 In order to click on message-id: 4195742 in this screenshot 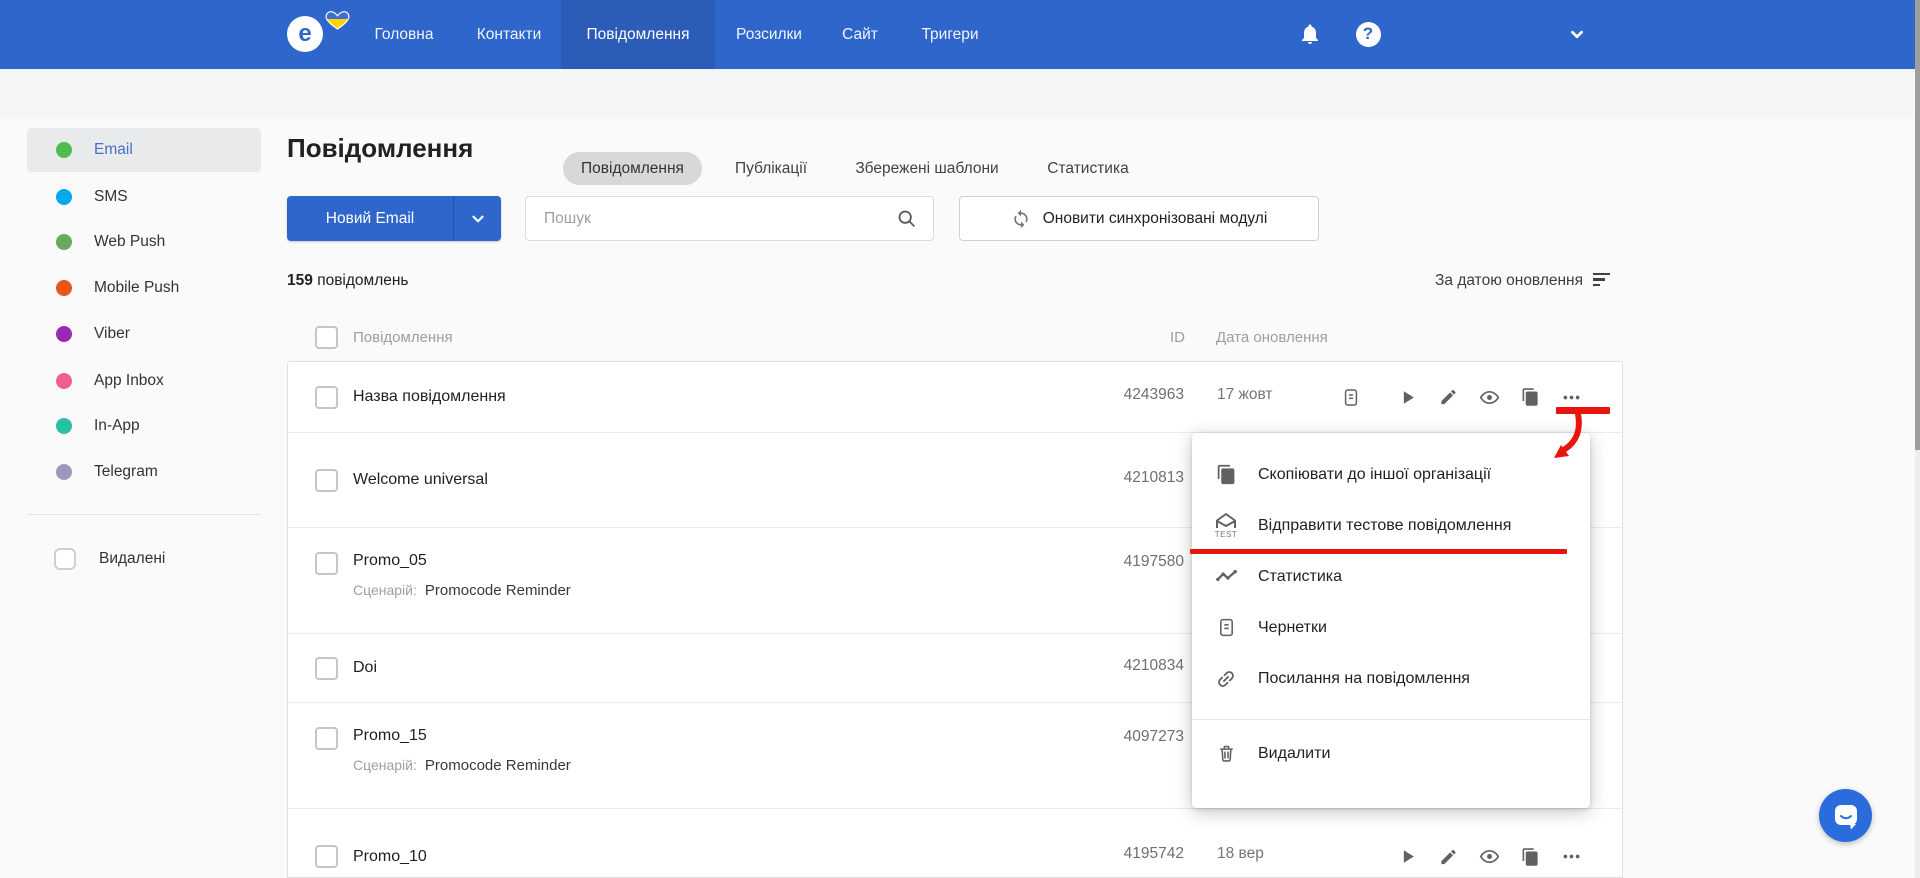, I will do `click(1153, 853)`.